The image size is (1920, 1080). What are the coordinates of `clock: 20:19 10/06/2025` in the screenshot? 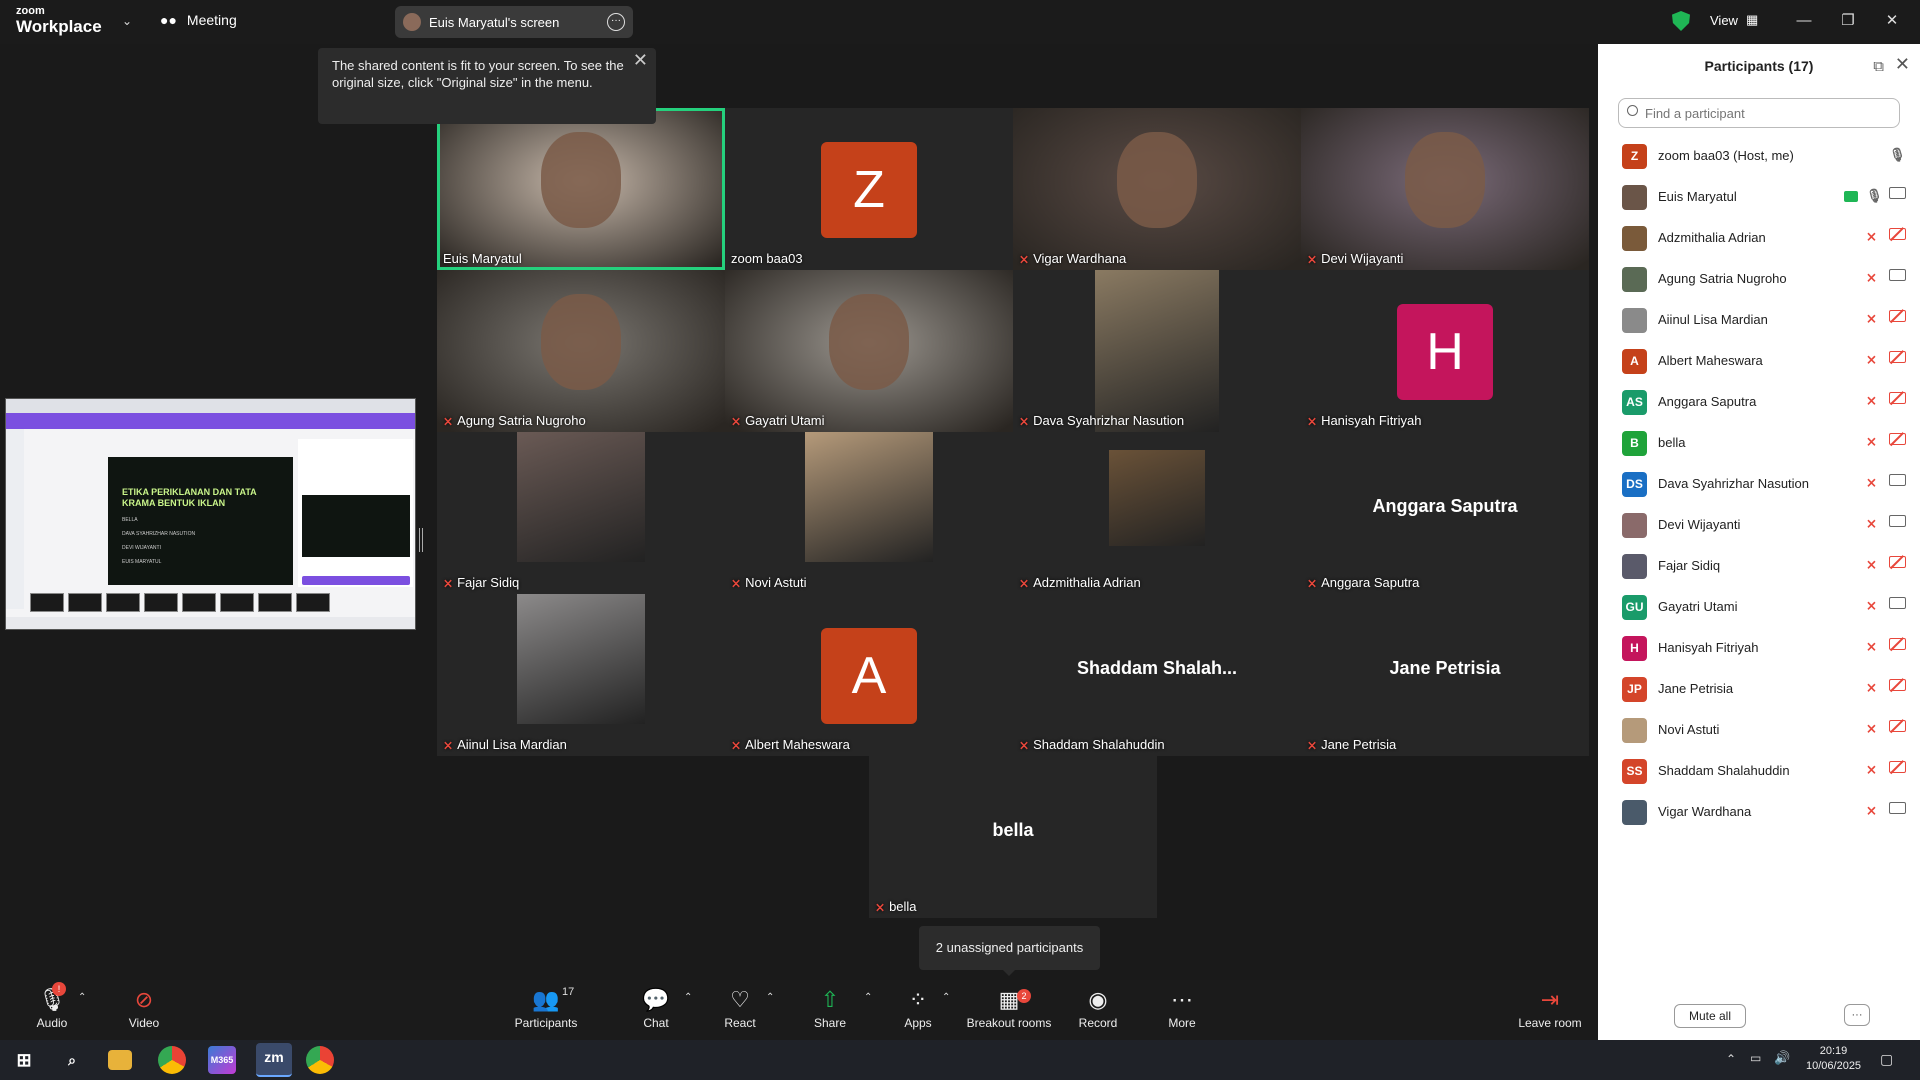 It's located at (1833, 1059).